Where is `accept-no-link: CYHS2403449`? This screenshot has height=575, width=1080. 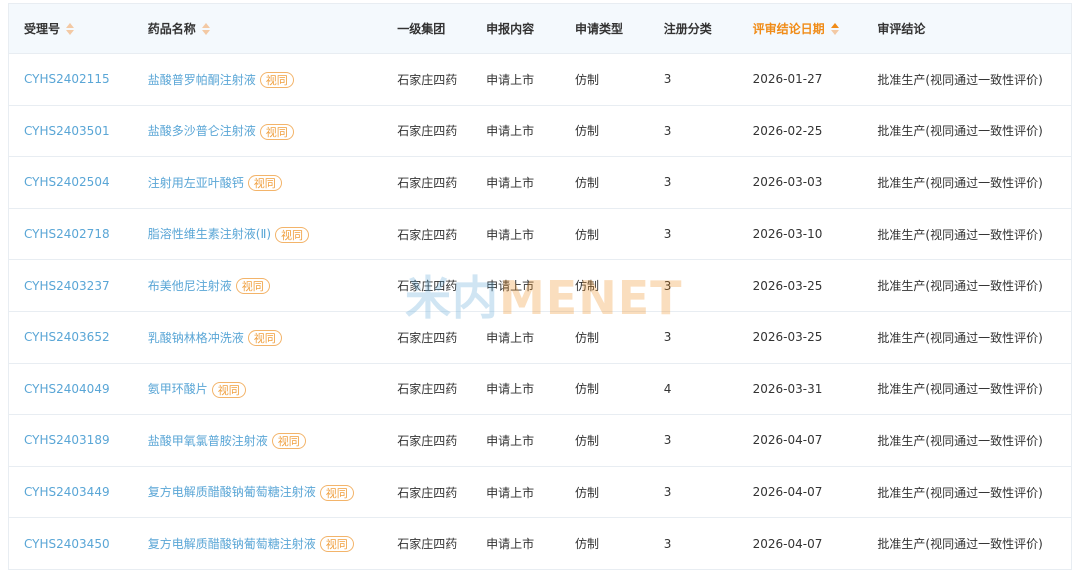 accept-no-link: CYHS2403449 is located at coordinates (67, 492).